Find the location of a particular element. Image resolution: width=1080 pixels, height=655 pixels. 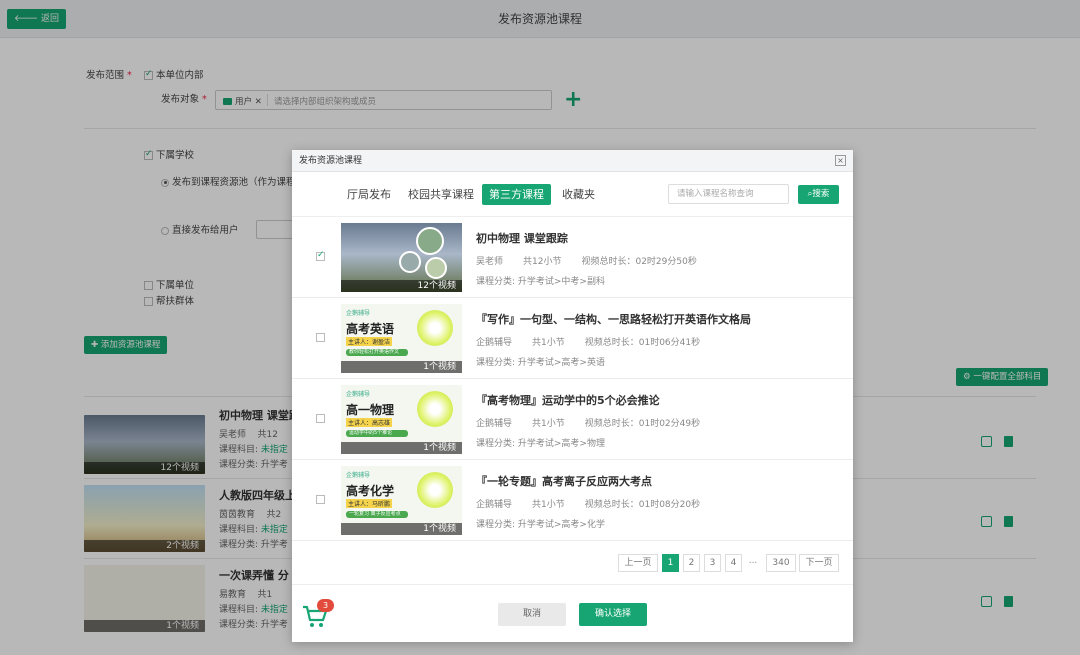

page-2-button: 2 is located at coordinates (691, 563).